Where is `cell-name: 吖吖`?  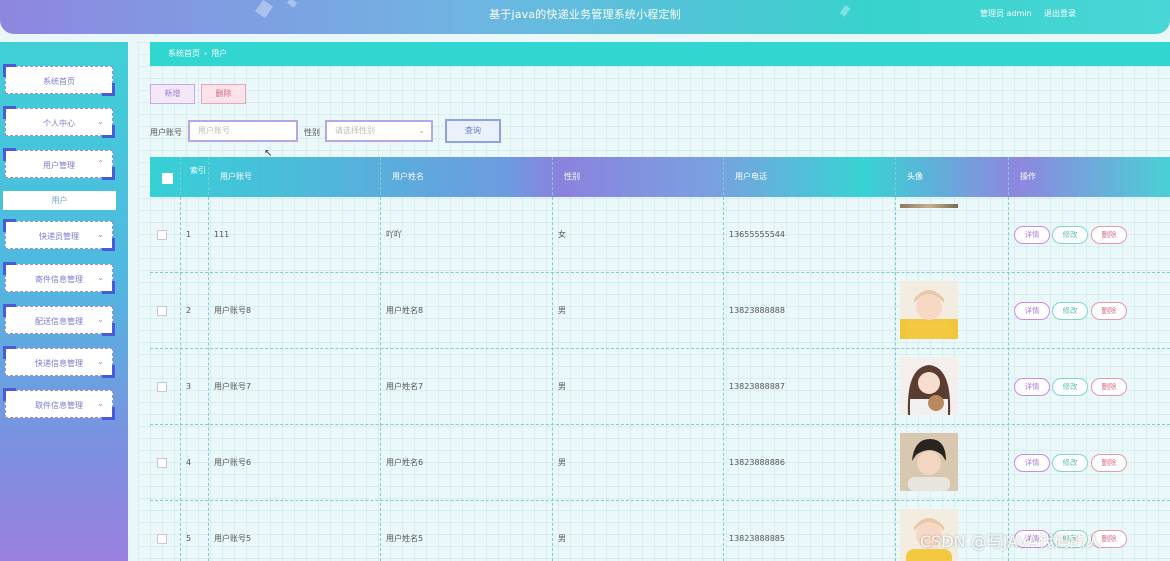
cell-name: 吖吖 is located at coordinates (394, 234).